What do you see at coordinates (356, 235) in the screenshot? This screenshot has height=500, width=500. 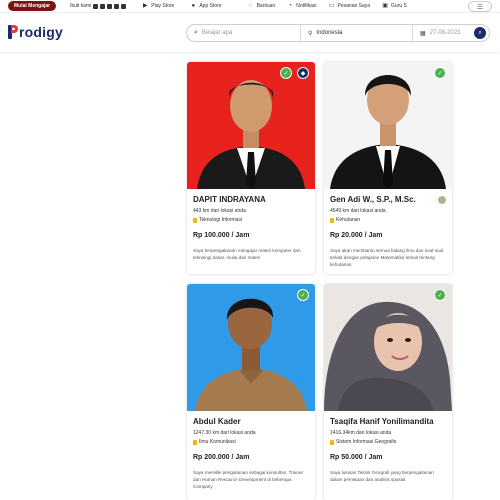 I see `tutor-price: Rp 20.000 / Jam` at bounding box center [356, 235].